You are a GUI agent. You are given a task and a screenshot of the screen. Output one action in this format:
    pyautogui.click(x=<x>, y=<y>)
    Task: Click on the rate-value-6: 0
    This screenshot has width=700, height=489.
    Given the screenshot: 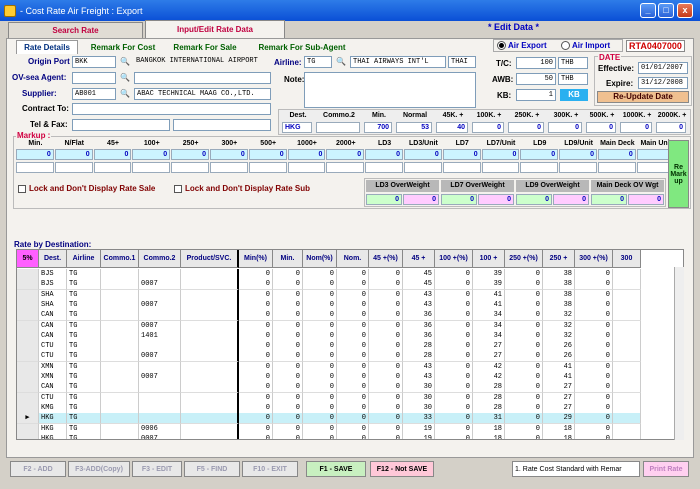 What is the action you would take?
    pyautogui.click(x=526, y=127)
    